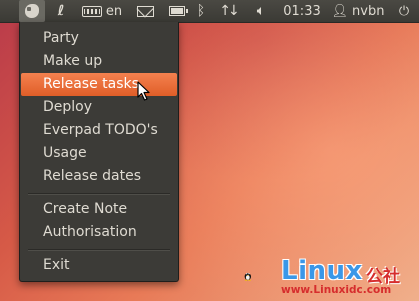 The height and width of the screenshot is (301, 419). Describe the element at coordinates (99, 130) in the screenshot. I see `menu-item-everpad-todos: Everpad TODO's` at that location.